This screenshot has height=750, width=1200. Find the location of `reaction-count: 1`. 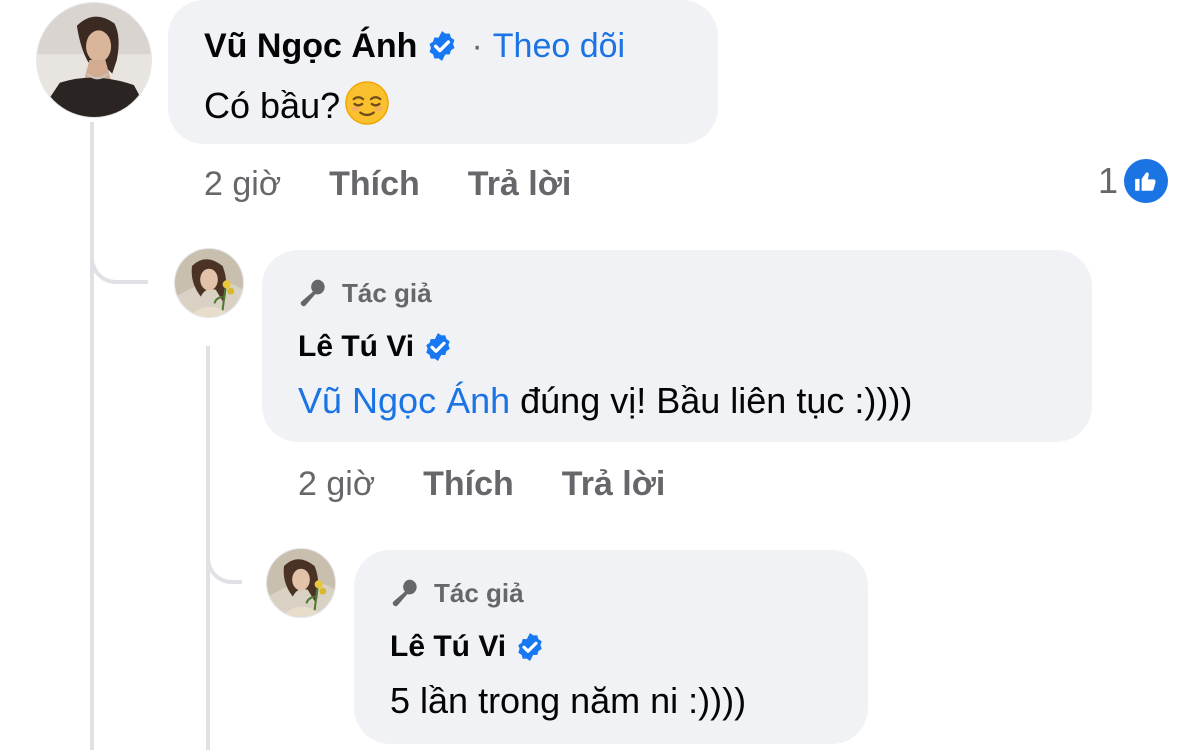

reaction-count: 1 is located at coordinates (1108, 180).